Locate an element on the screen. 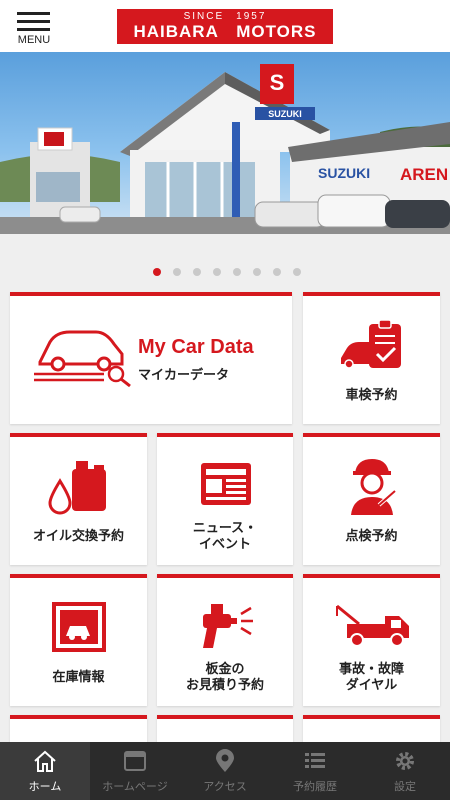 The width and height of the screenshot is (450, 800). hamburger-icon is located at coordinates (33, 13).